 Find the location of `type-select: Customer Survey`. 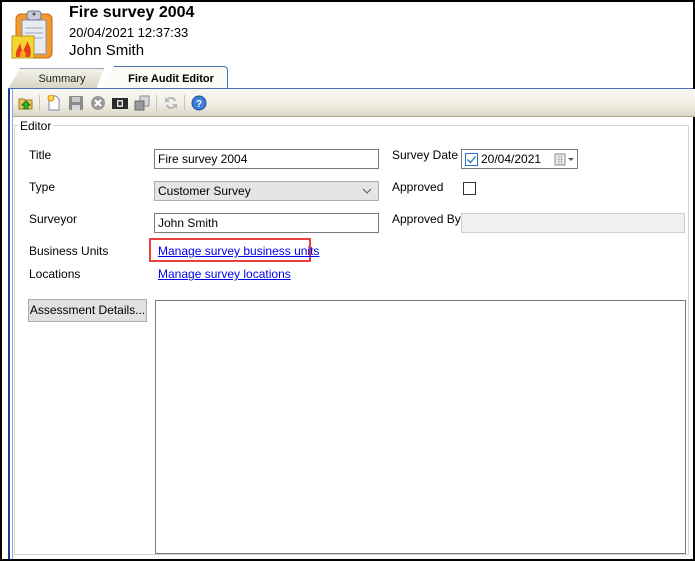

type-select: Customer Survey is located at coordinates (266, 191).